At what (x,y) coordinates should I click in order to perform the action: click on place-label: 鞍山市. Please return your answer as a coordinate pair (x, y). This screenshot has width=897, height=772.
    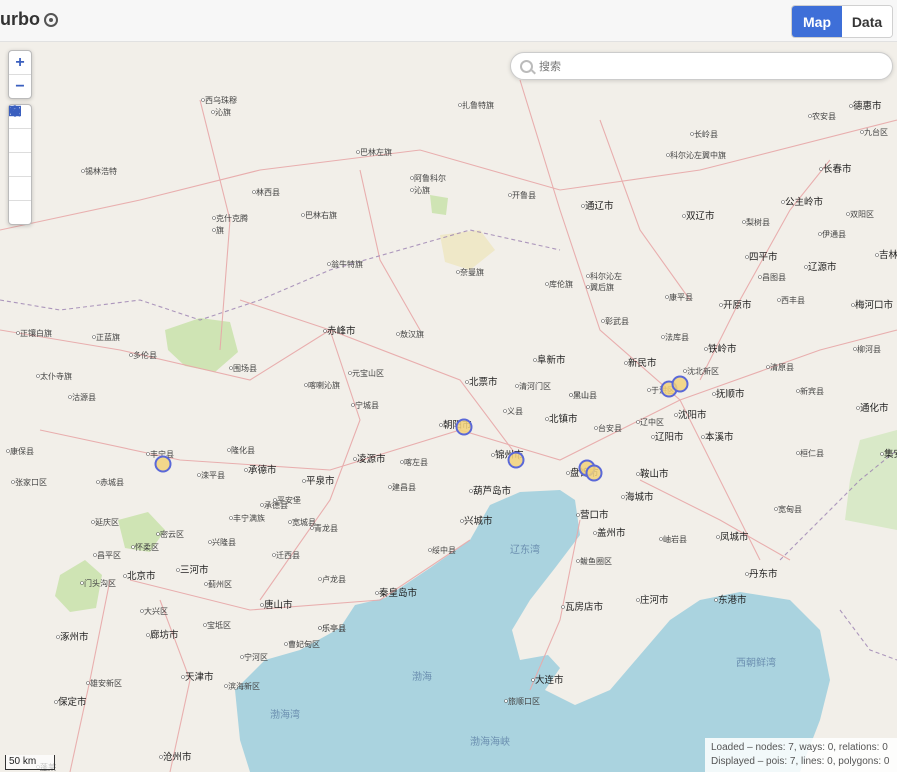
    Looking at the image, I should click on (654, 474).